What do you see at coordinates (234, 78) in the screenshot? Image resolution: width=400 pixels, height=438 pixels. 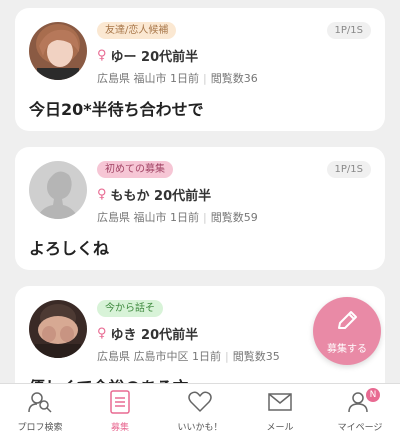 I see `view-count: 閲覧数36` at bounding box center [234, 78].